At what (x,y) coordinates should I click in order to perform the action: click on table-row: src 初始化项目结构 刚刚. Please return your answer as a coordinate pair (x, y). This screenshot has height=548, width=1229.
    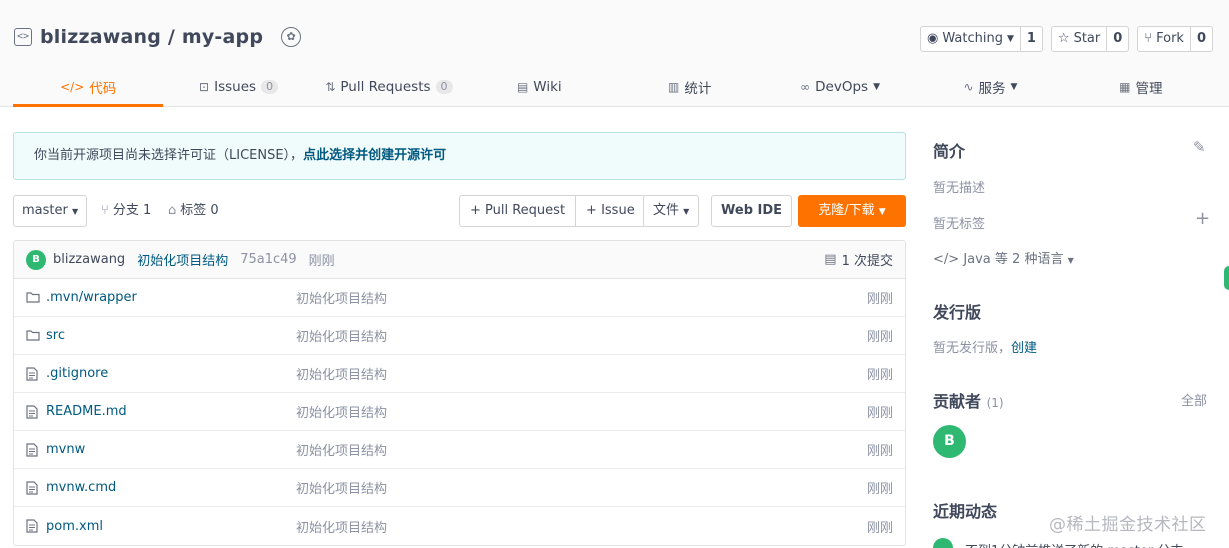
    Looking at the image, I should click on (459, 336).